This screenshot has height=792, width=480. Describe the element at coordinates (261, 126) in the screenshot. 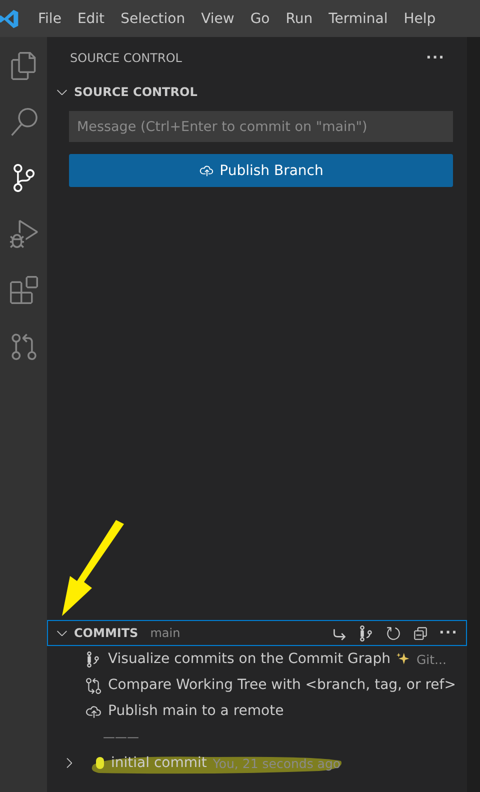

I see `commit-message-field: Message (Ctrl+Enter to commit on "main")` at that location.